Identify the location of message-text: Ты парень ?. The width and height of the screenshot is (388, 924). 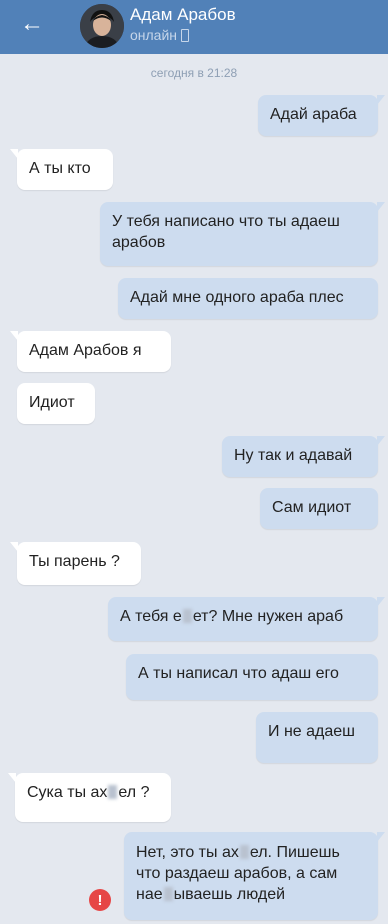
(74, 561).